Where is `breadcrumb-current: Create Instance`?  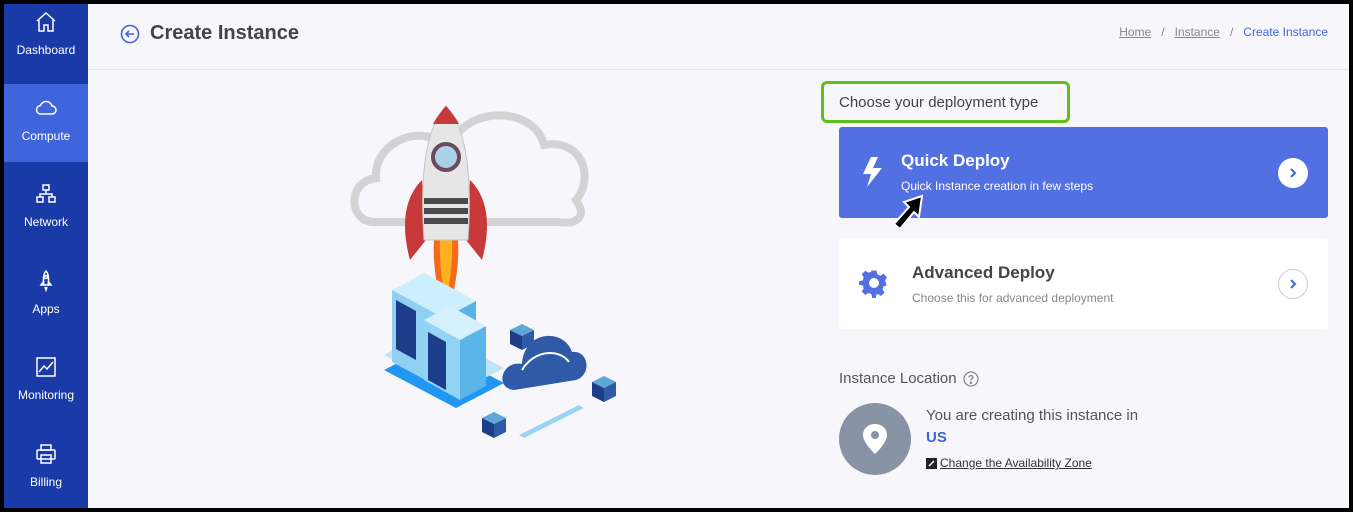 breadcrumb-current: Create Instance is located at coordinates (1285, 32).